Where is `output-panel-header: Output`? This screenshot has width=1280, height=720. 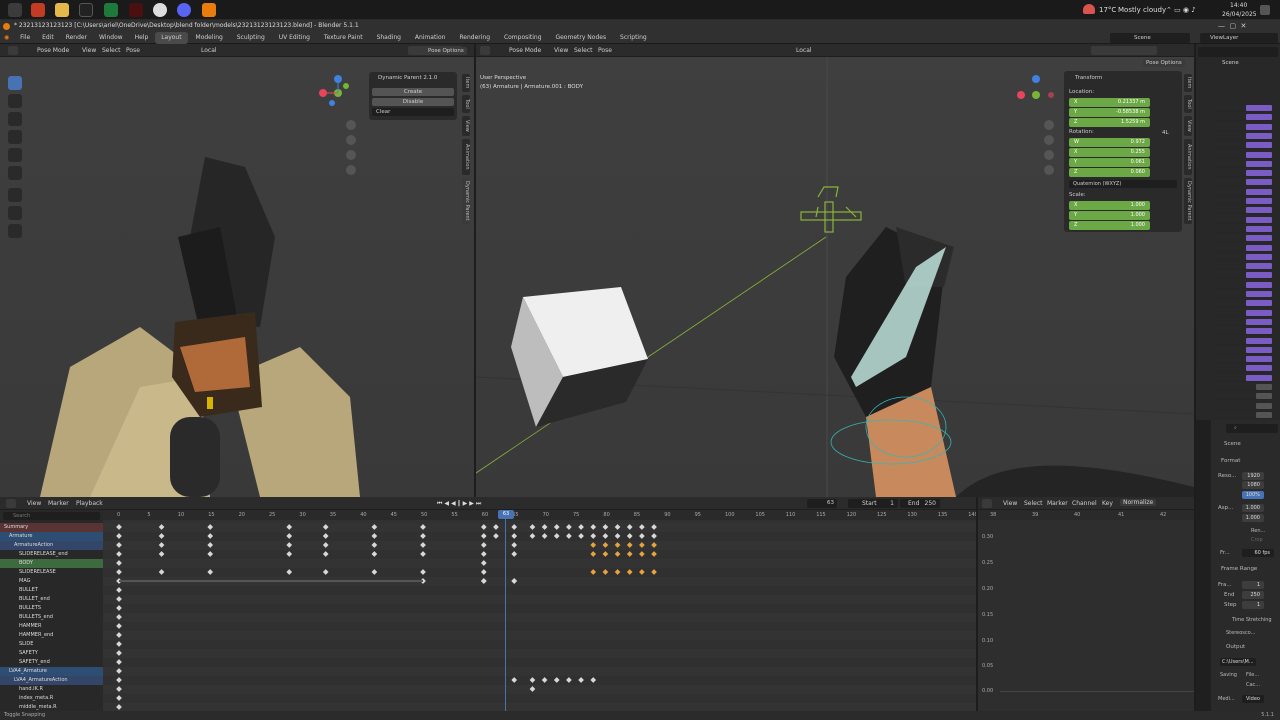
output-panel-header: Output is located at coordinates (1235, 647).